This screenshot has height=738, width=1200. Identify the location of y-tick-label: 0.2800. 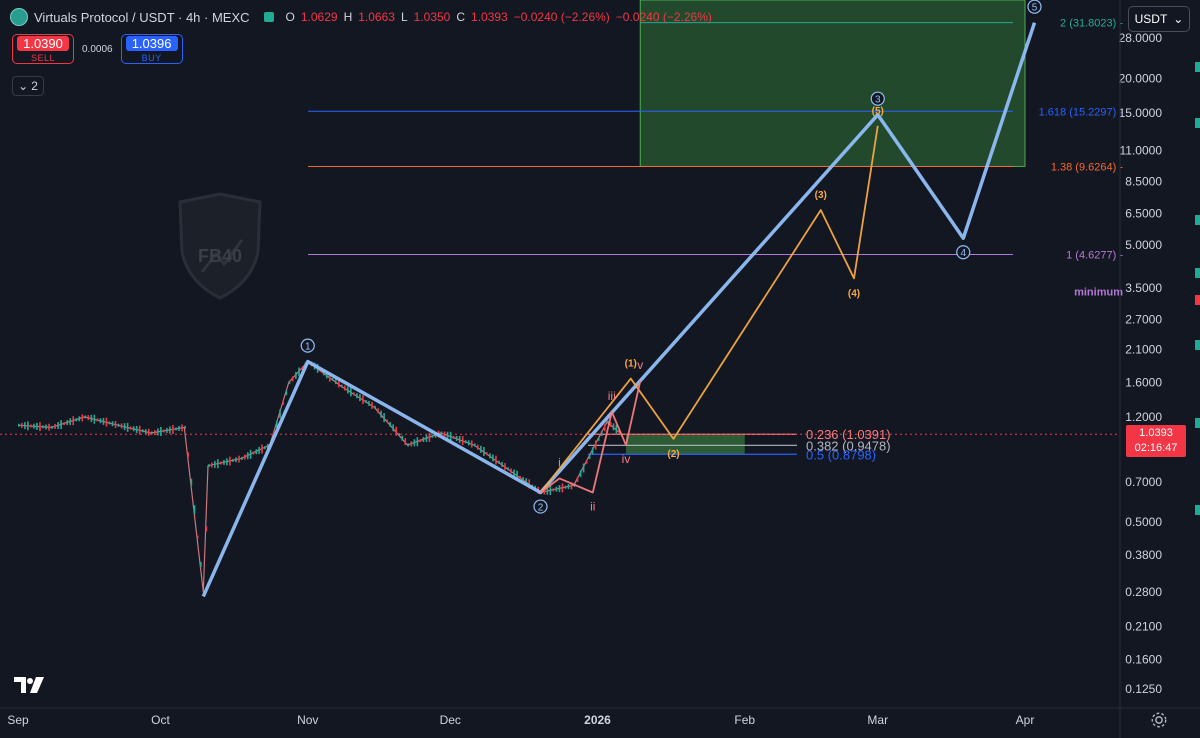
(1143, 592).